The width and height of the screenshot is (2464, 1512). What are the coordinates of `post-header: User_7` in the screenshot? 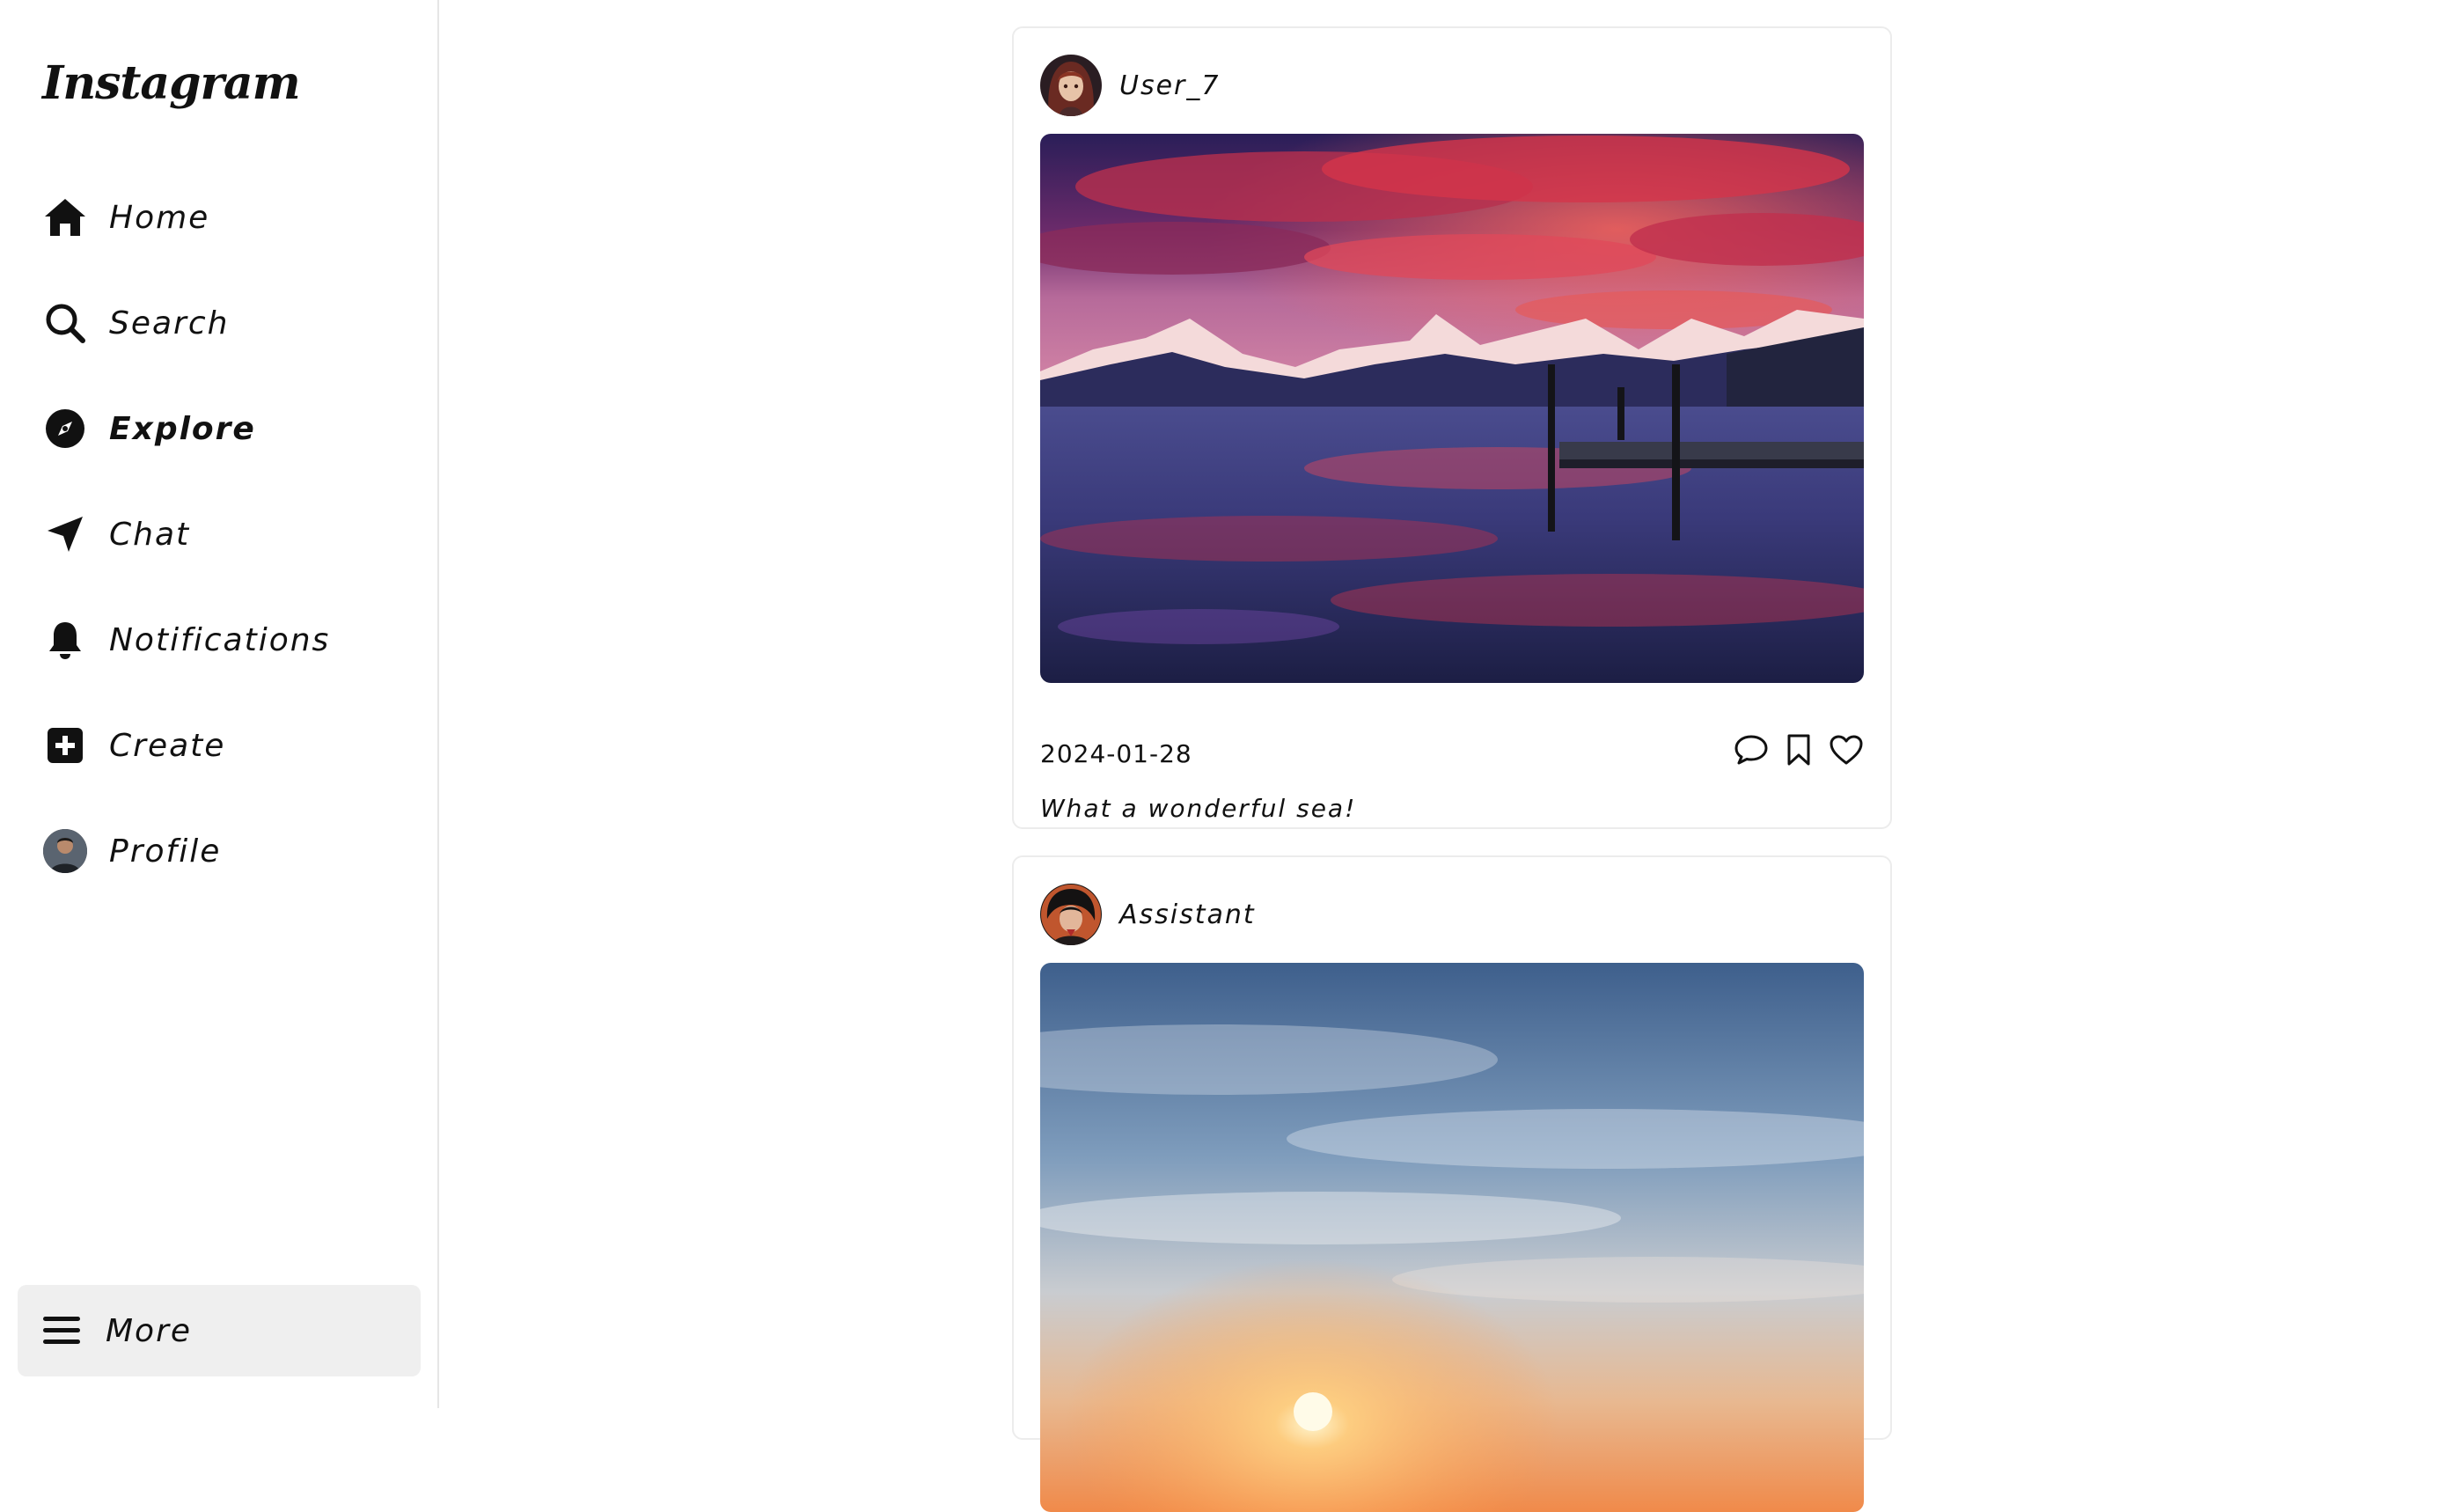 It's located at (1130, 86).